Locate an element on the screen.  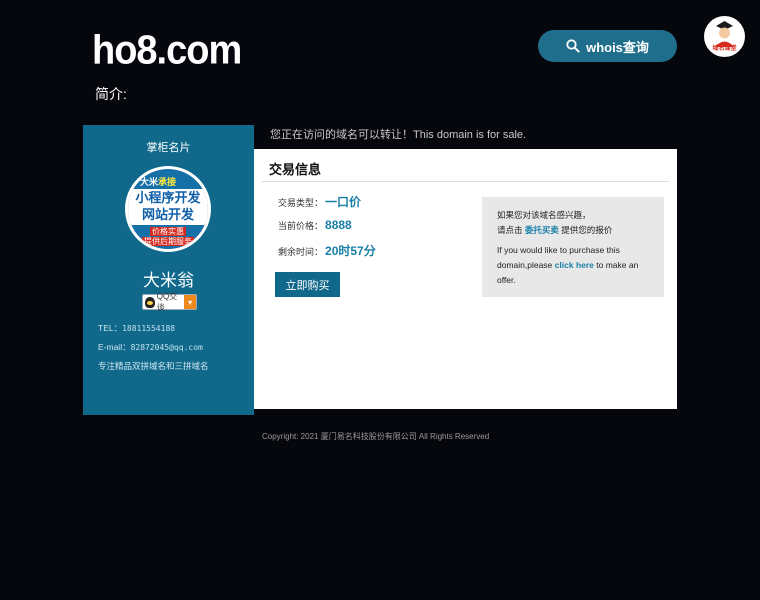
price-label: 当前价格： is located at coordinates (301, 226).